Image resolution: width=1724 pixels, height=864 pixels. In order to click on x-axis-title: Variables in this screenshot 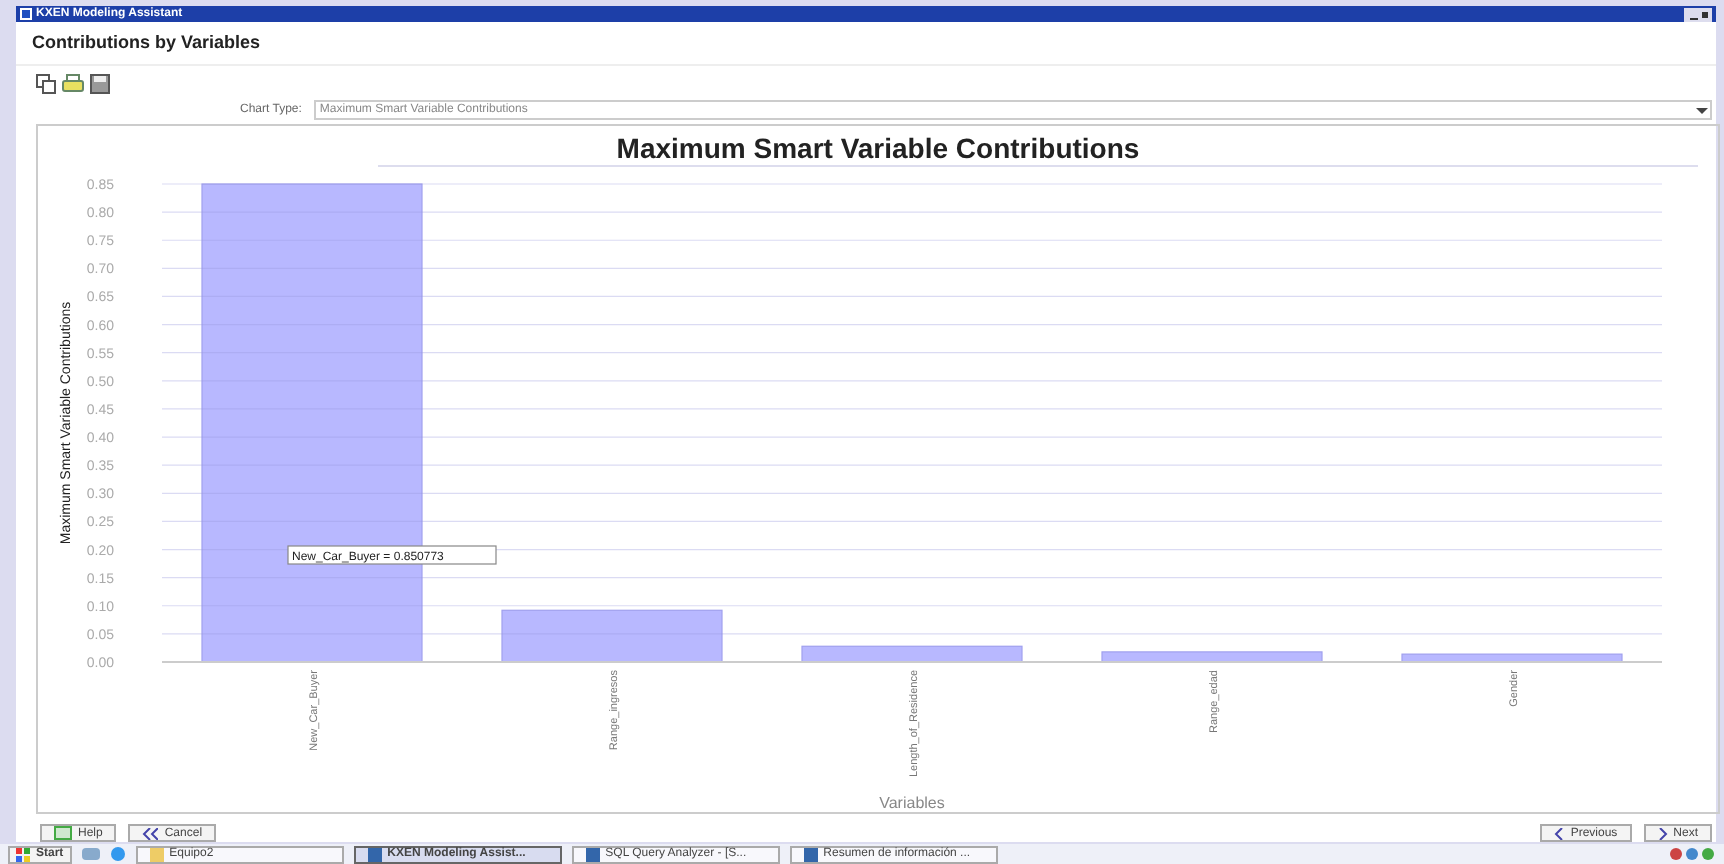, I will do `click(912, 803)`.